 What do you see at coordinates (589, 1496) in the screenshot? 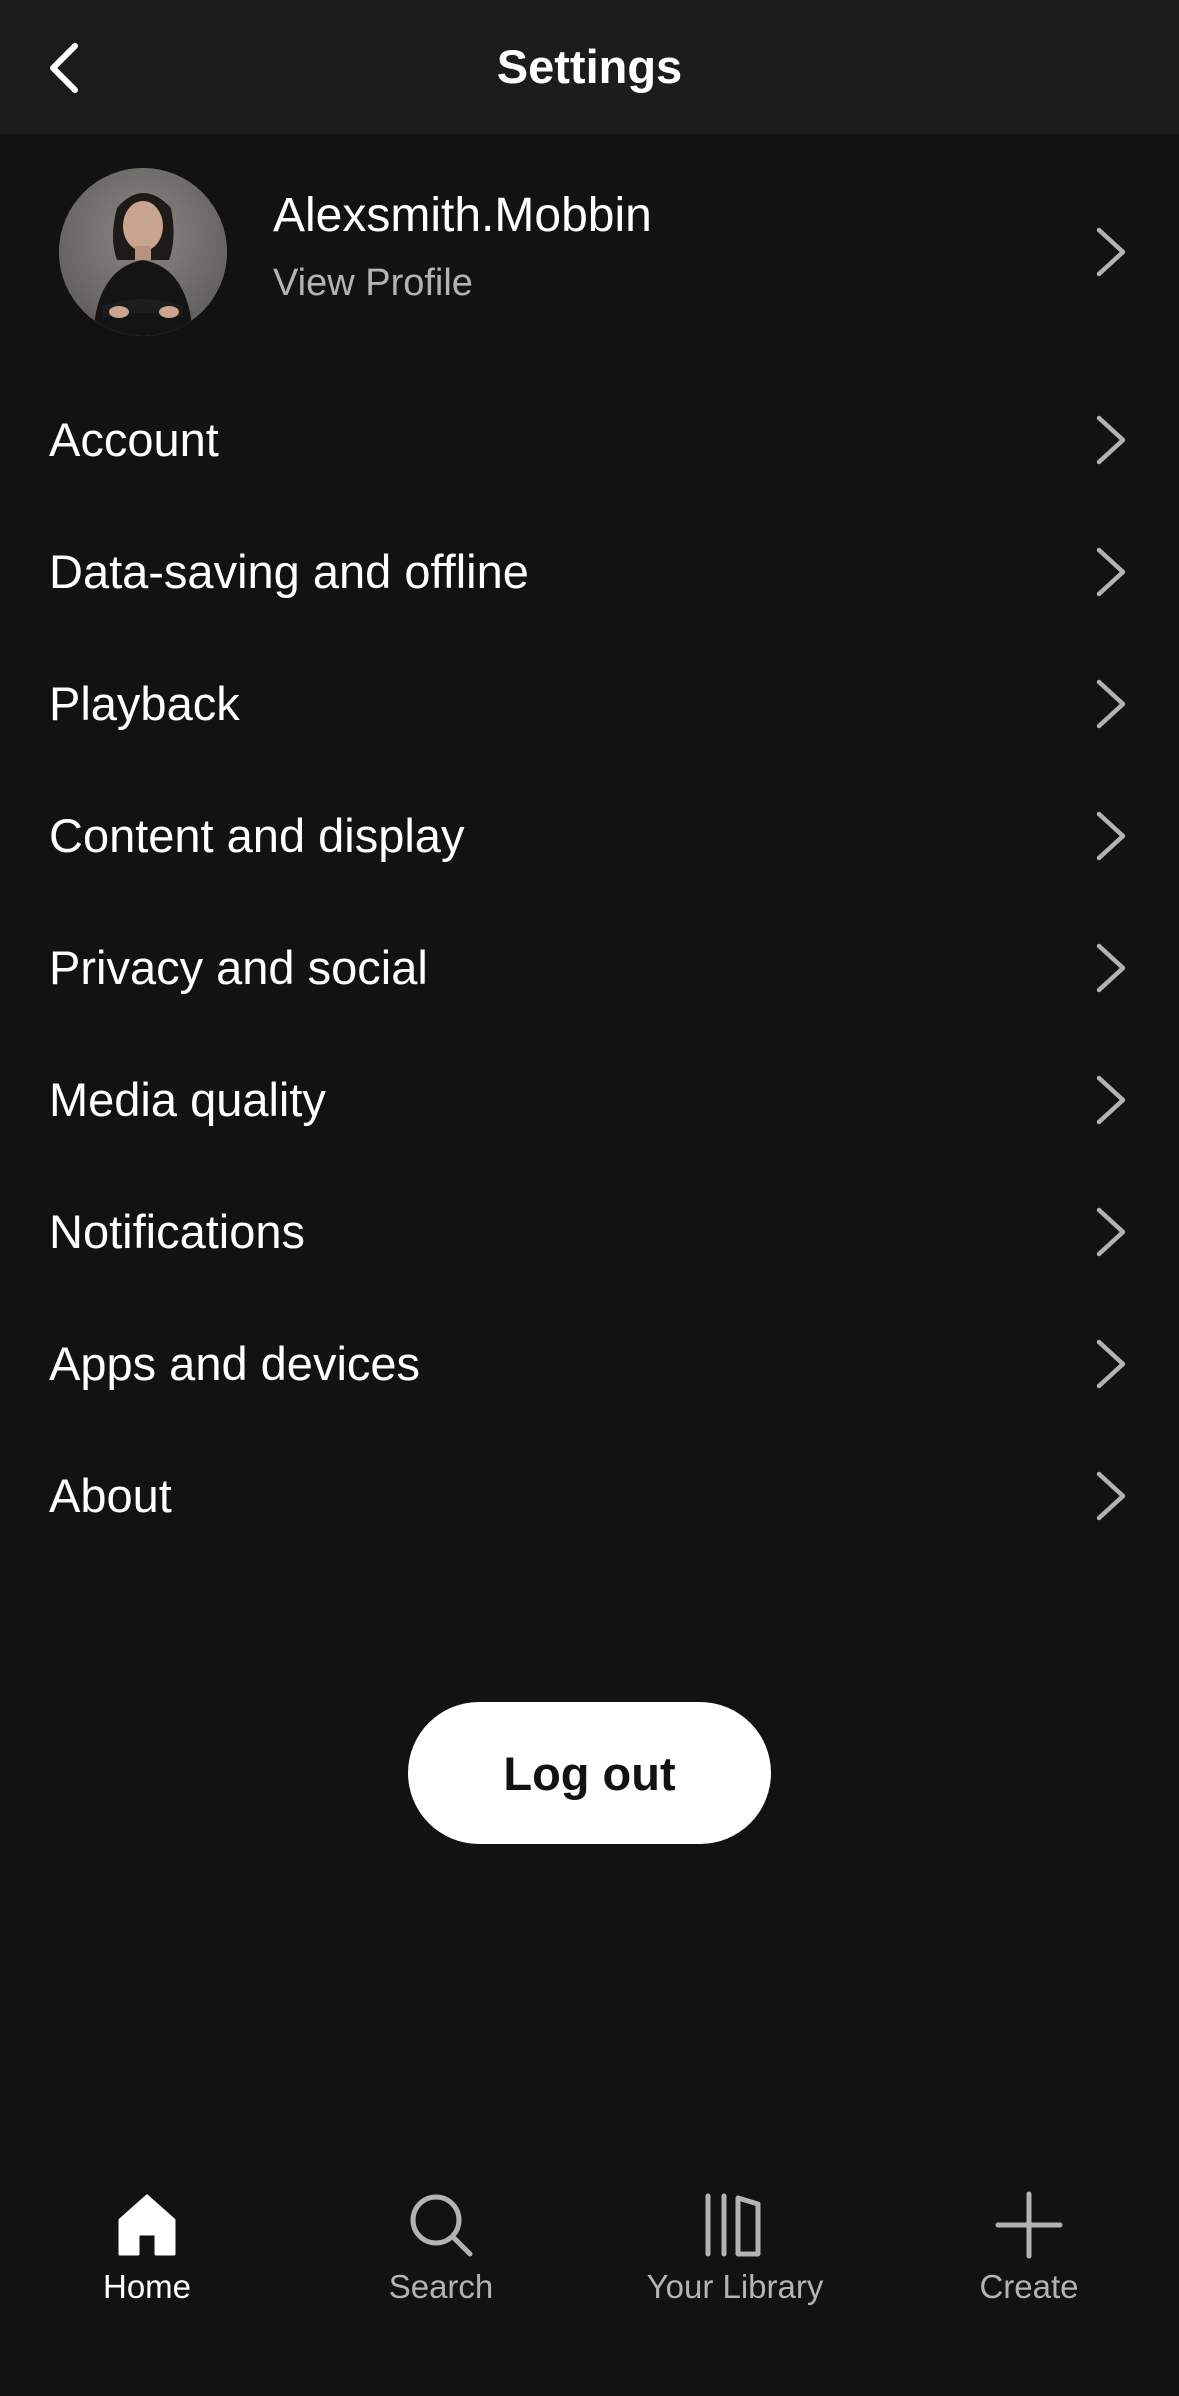
I see `menu-item-about: About` at bounding box center [589, 1496].